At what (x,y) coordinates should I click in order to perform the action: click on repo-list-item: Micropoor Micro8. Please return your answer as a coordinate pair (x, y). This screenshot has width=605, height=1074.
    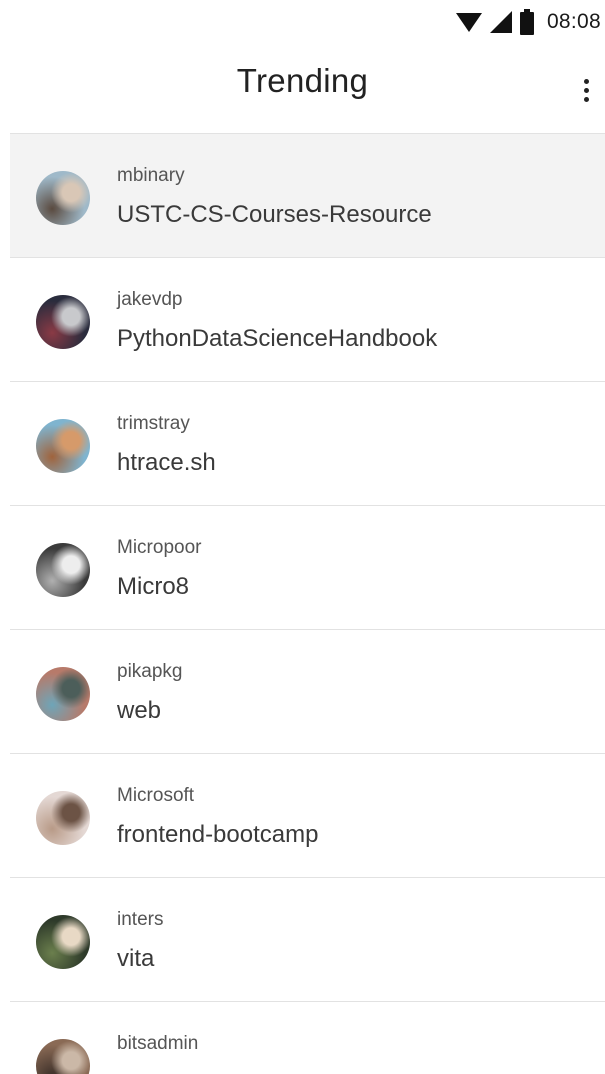
    Looking at the image, I should click on (307, 568).